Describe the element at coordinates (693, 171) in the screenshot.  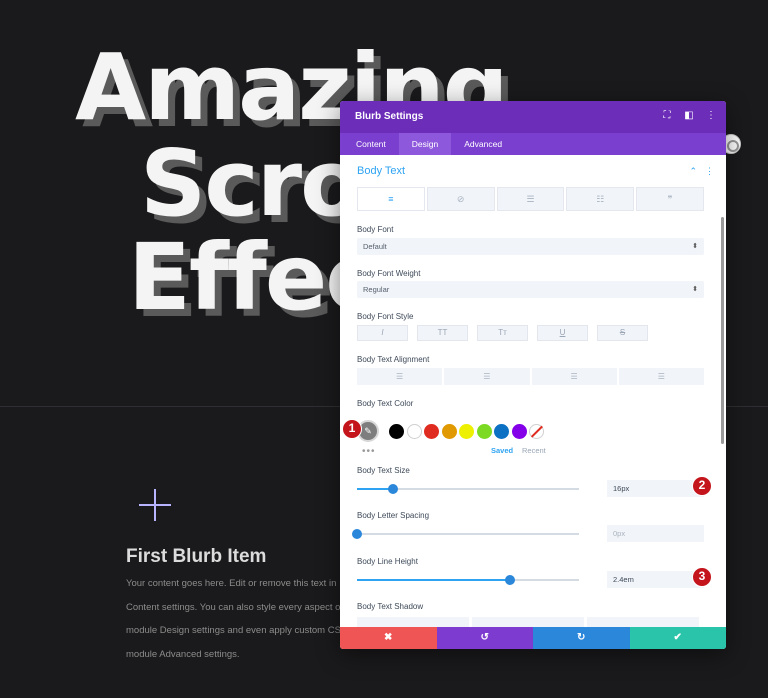
I see `chevron-up-icon: ⌃` at that location.